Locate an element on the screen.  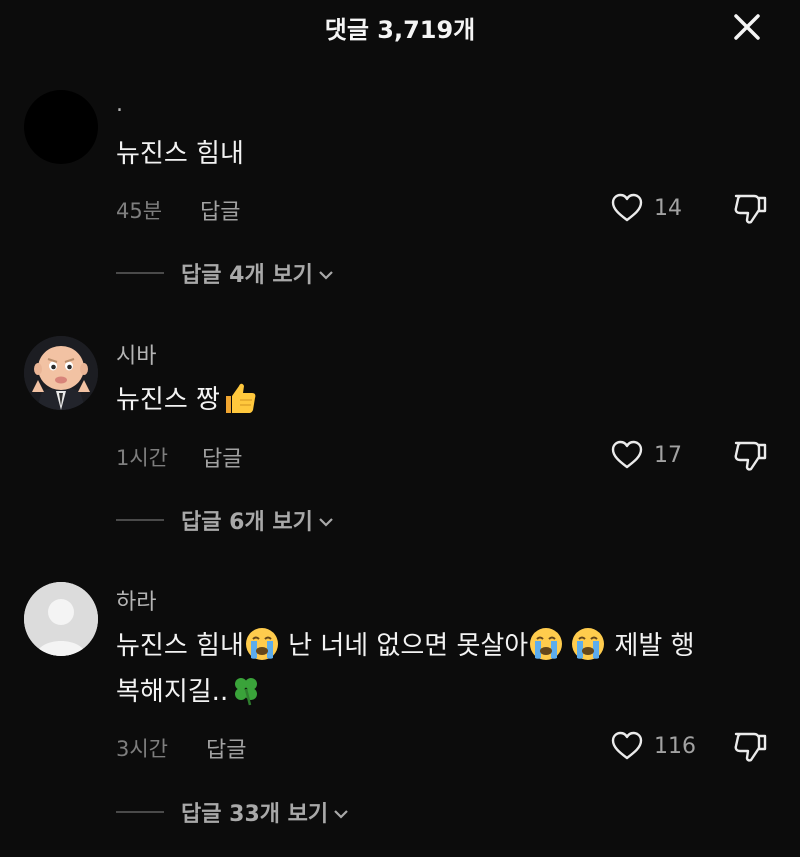
comment-text-row: 복해지길.. is located at coordinates (446, 692).